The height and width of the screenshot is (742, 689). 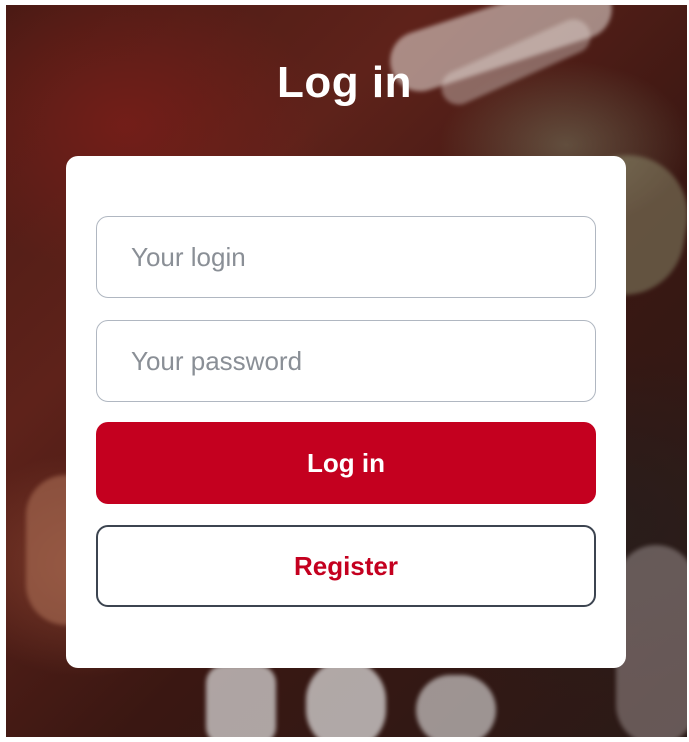 What do you see at coordinates (346, 463) in the screenshot?
I see `login-button: Log in` at bounding box center [346, 463].